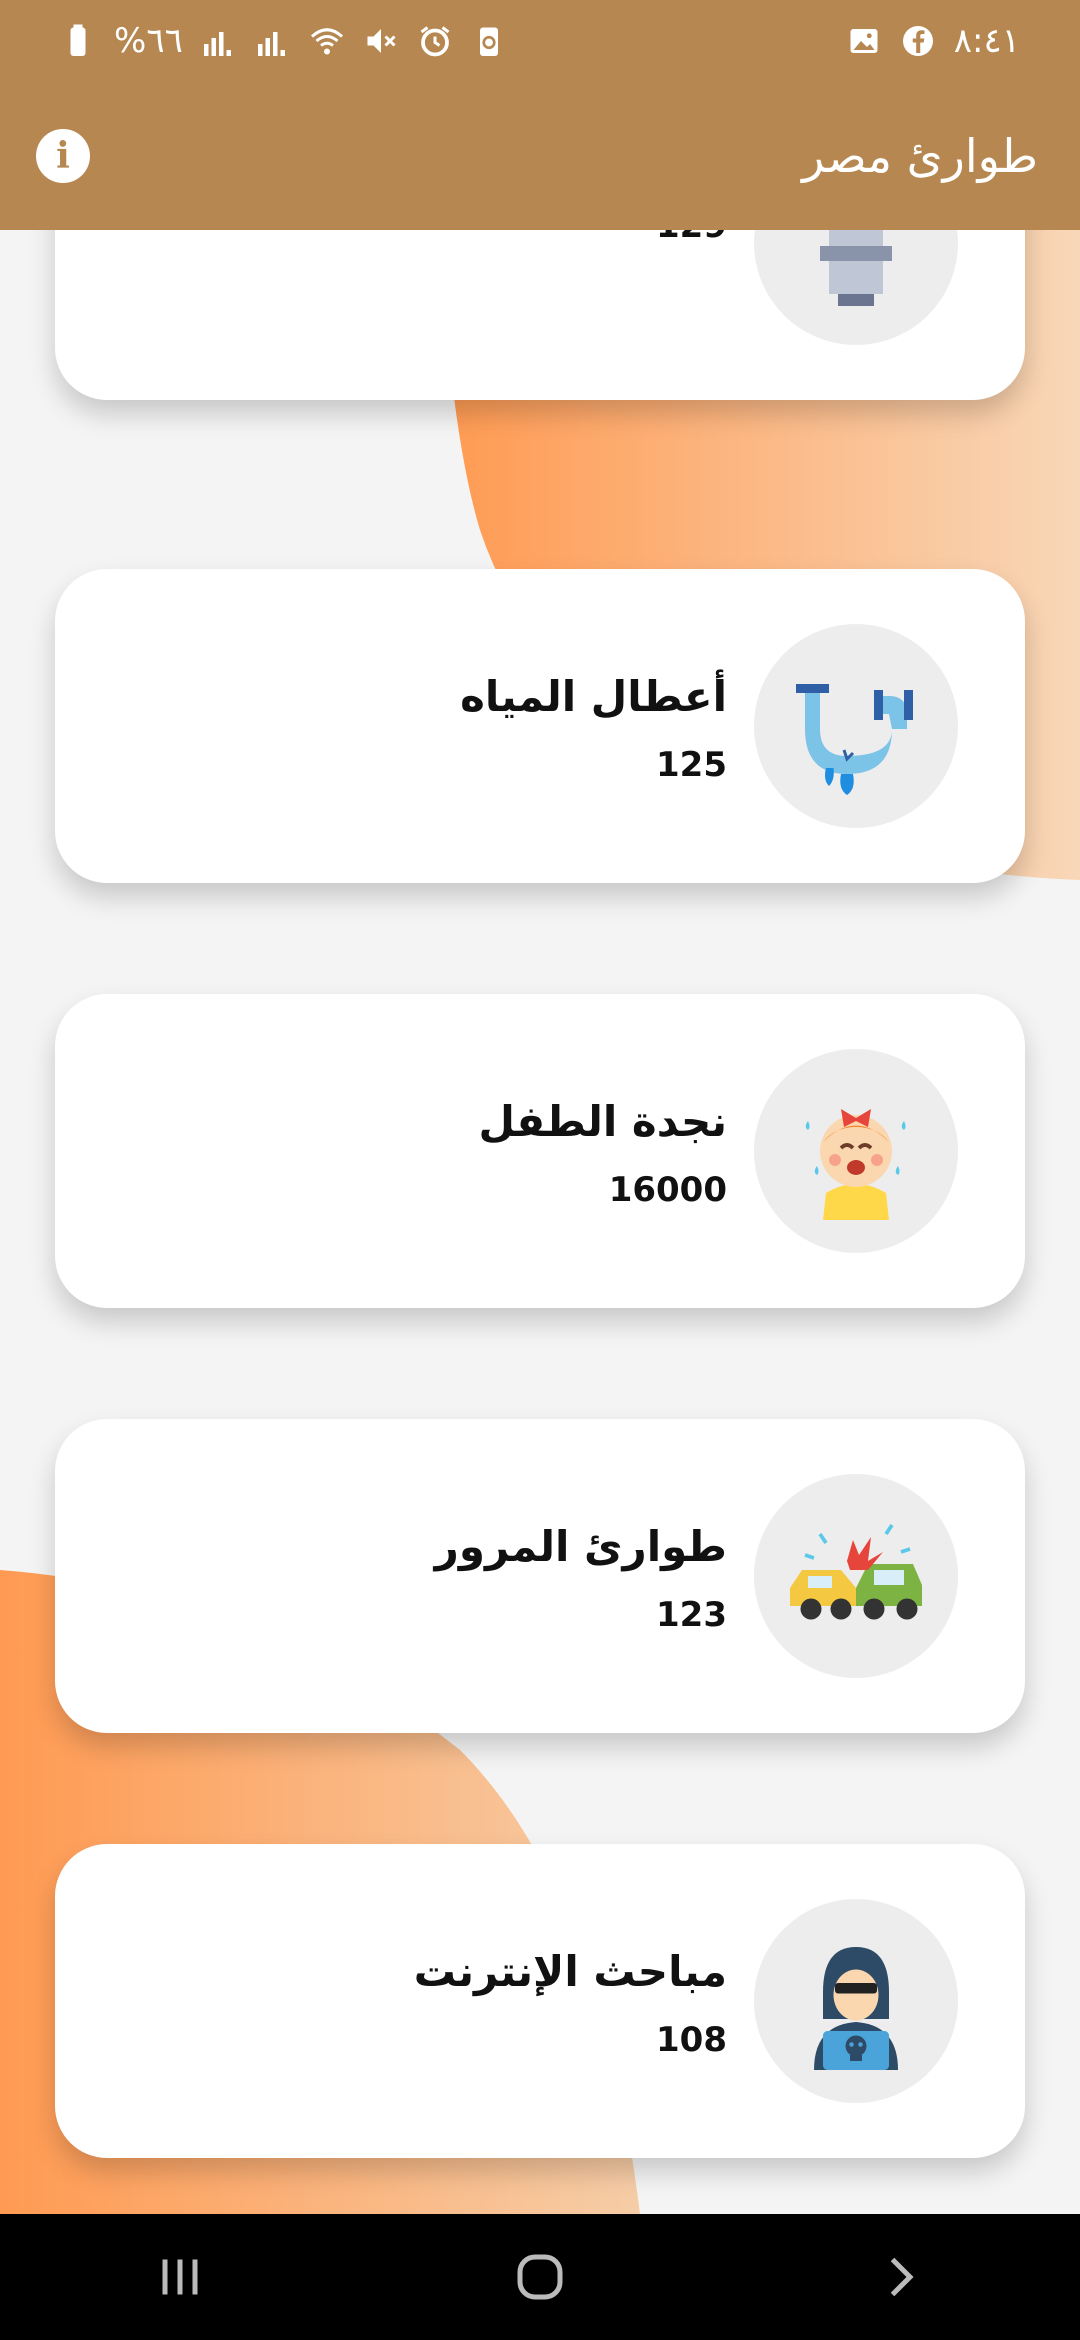 This screenshot has width=1080, height=2340. Describe the element at coordinates (602, 1121) in the screenshot. I see `card-title: نجدة الطفل` at that location.